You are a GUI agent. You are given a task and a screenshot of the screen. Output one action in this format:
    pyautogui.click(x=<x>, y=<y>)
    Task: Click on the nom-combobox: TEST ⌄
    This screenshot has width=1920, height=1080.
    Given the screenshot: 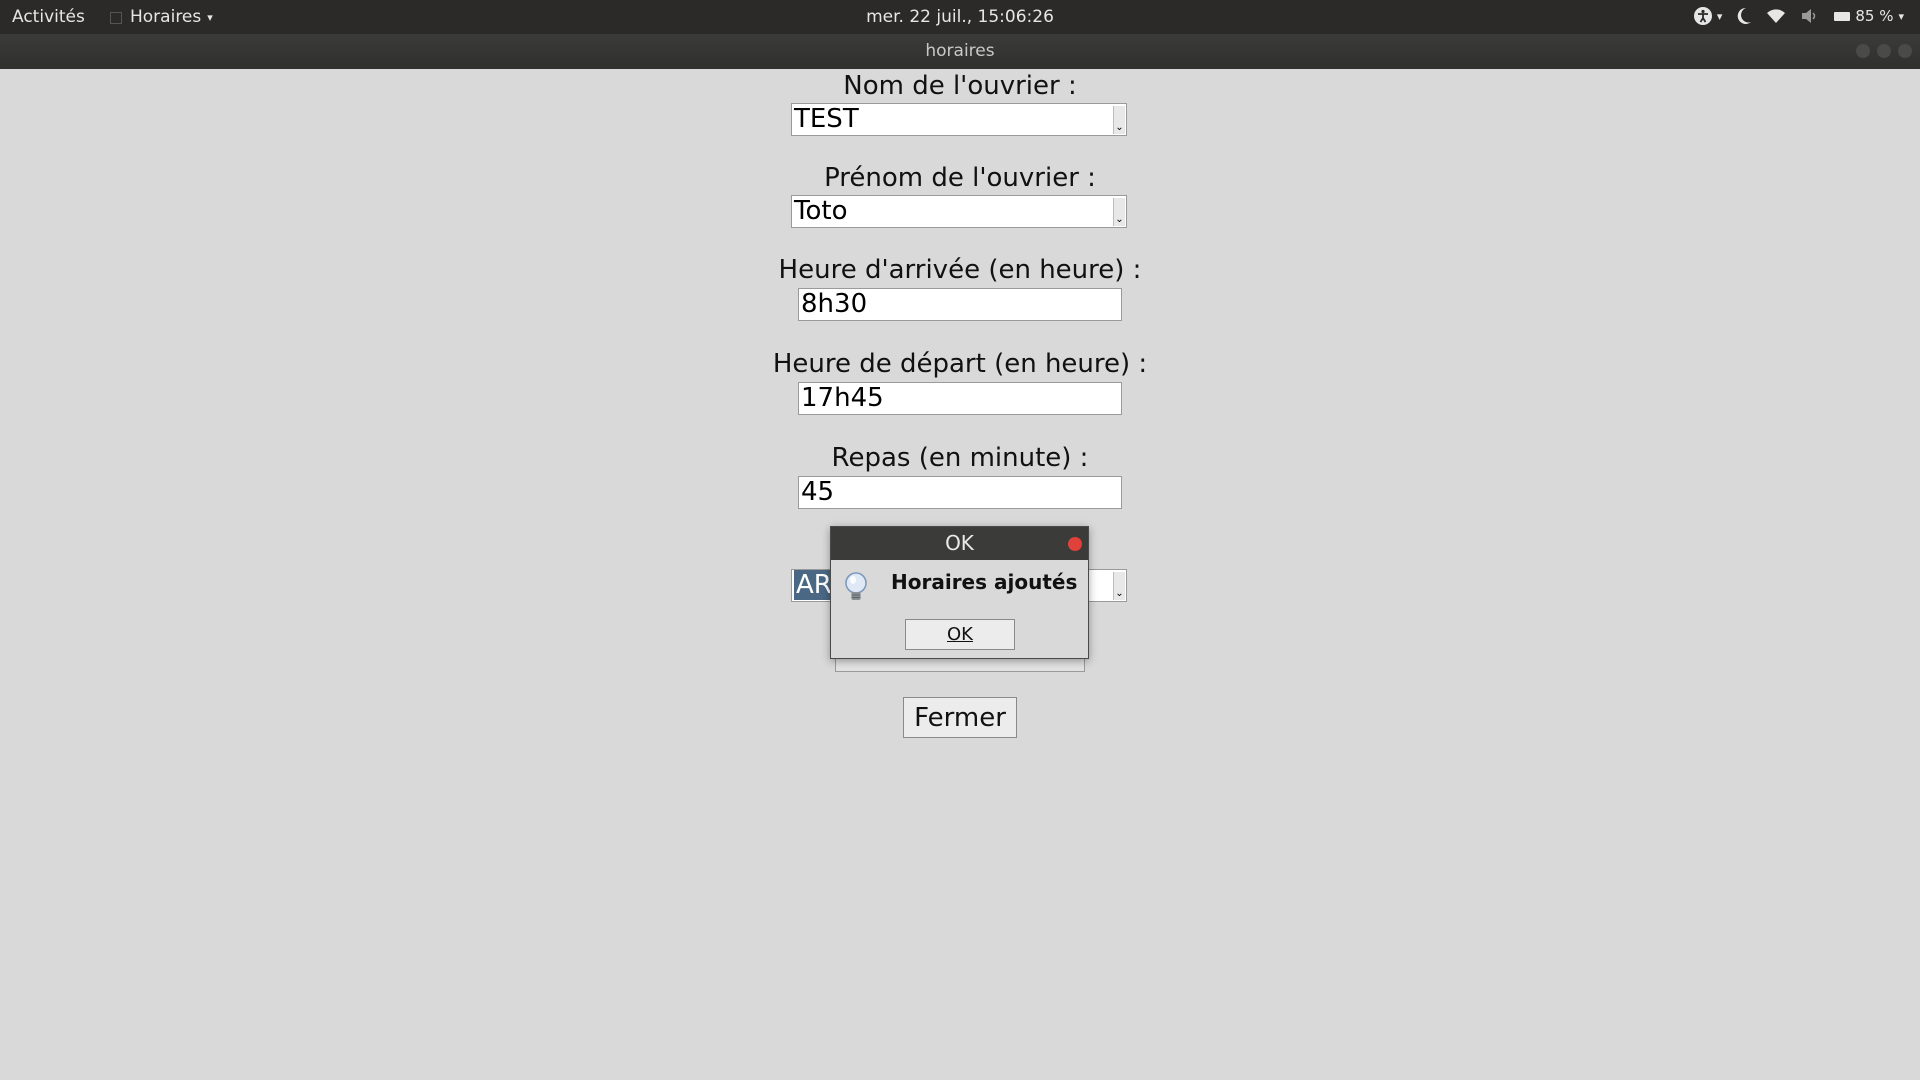 What is the action you would take?
    pyautogui.click(x=959, y=119)
    